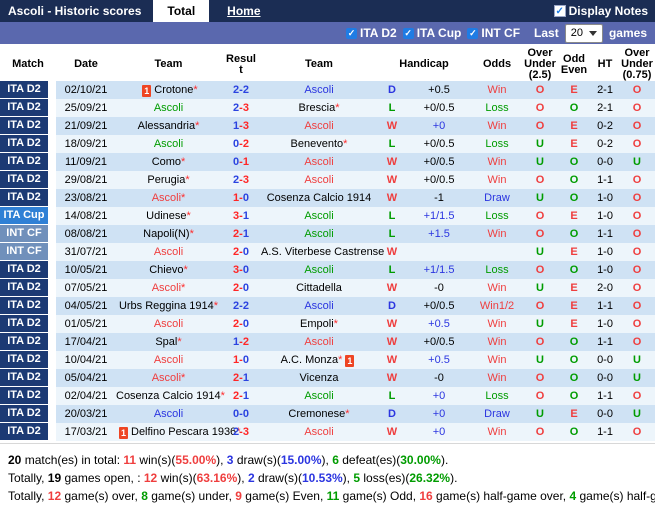 This screenshot has height=510, width=655. I want to click on col-match: Match, so click(28, 64).